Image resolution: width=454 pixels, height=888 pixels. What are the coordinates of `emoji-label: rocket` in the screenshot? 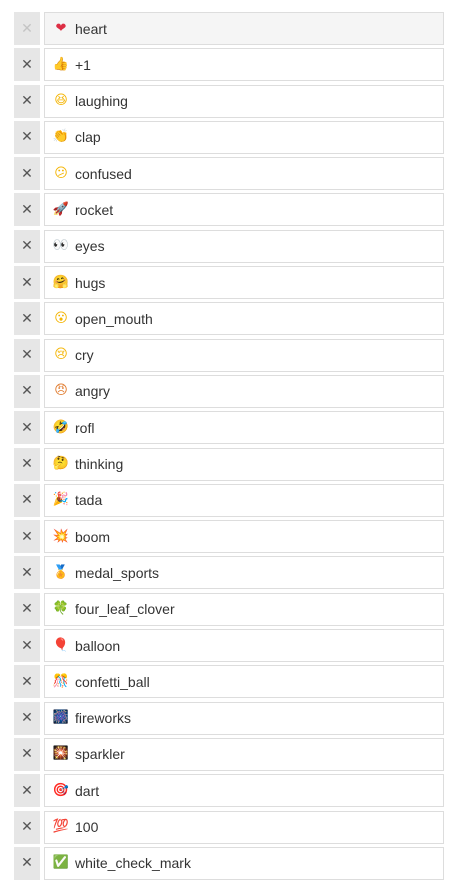 It's located at (94, 209).